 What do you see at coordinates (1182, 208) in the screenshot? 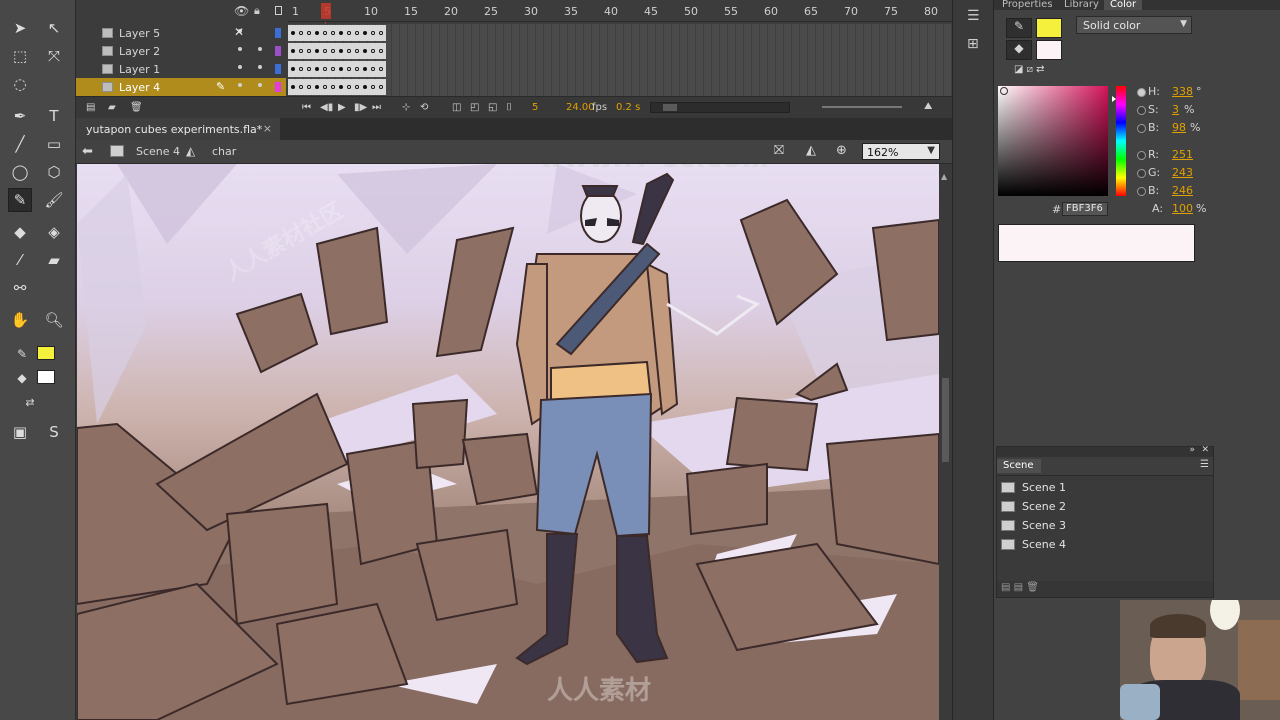
I see `alpha-value: 100` at bounding box center [1182, 208].